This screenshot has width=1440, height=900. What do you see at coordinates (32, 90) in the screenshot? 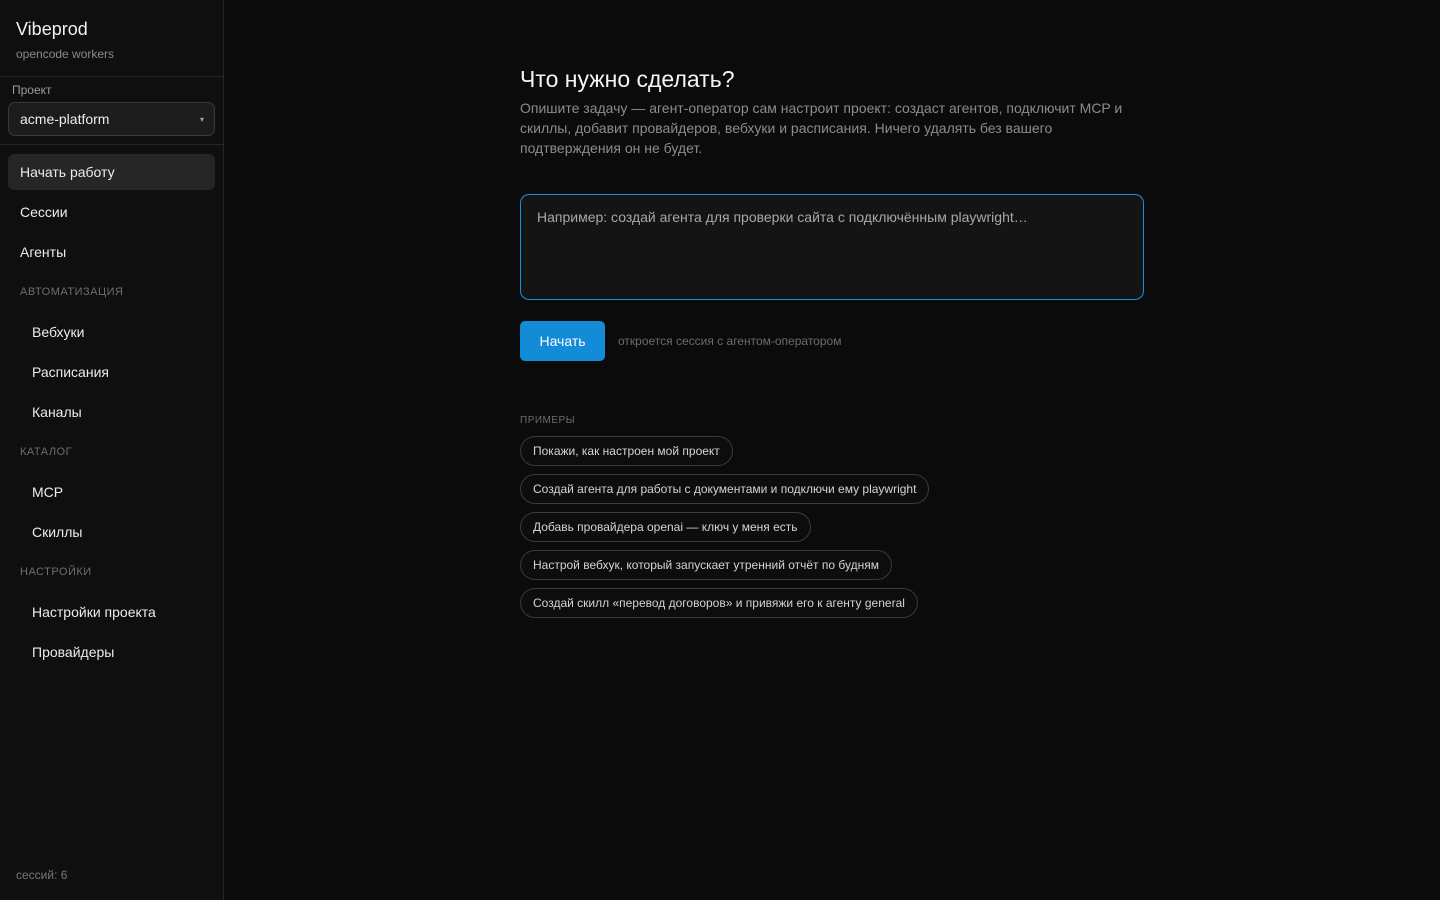
I see `project-label: Проект` at bounding box center [32, 90].